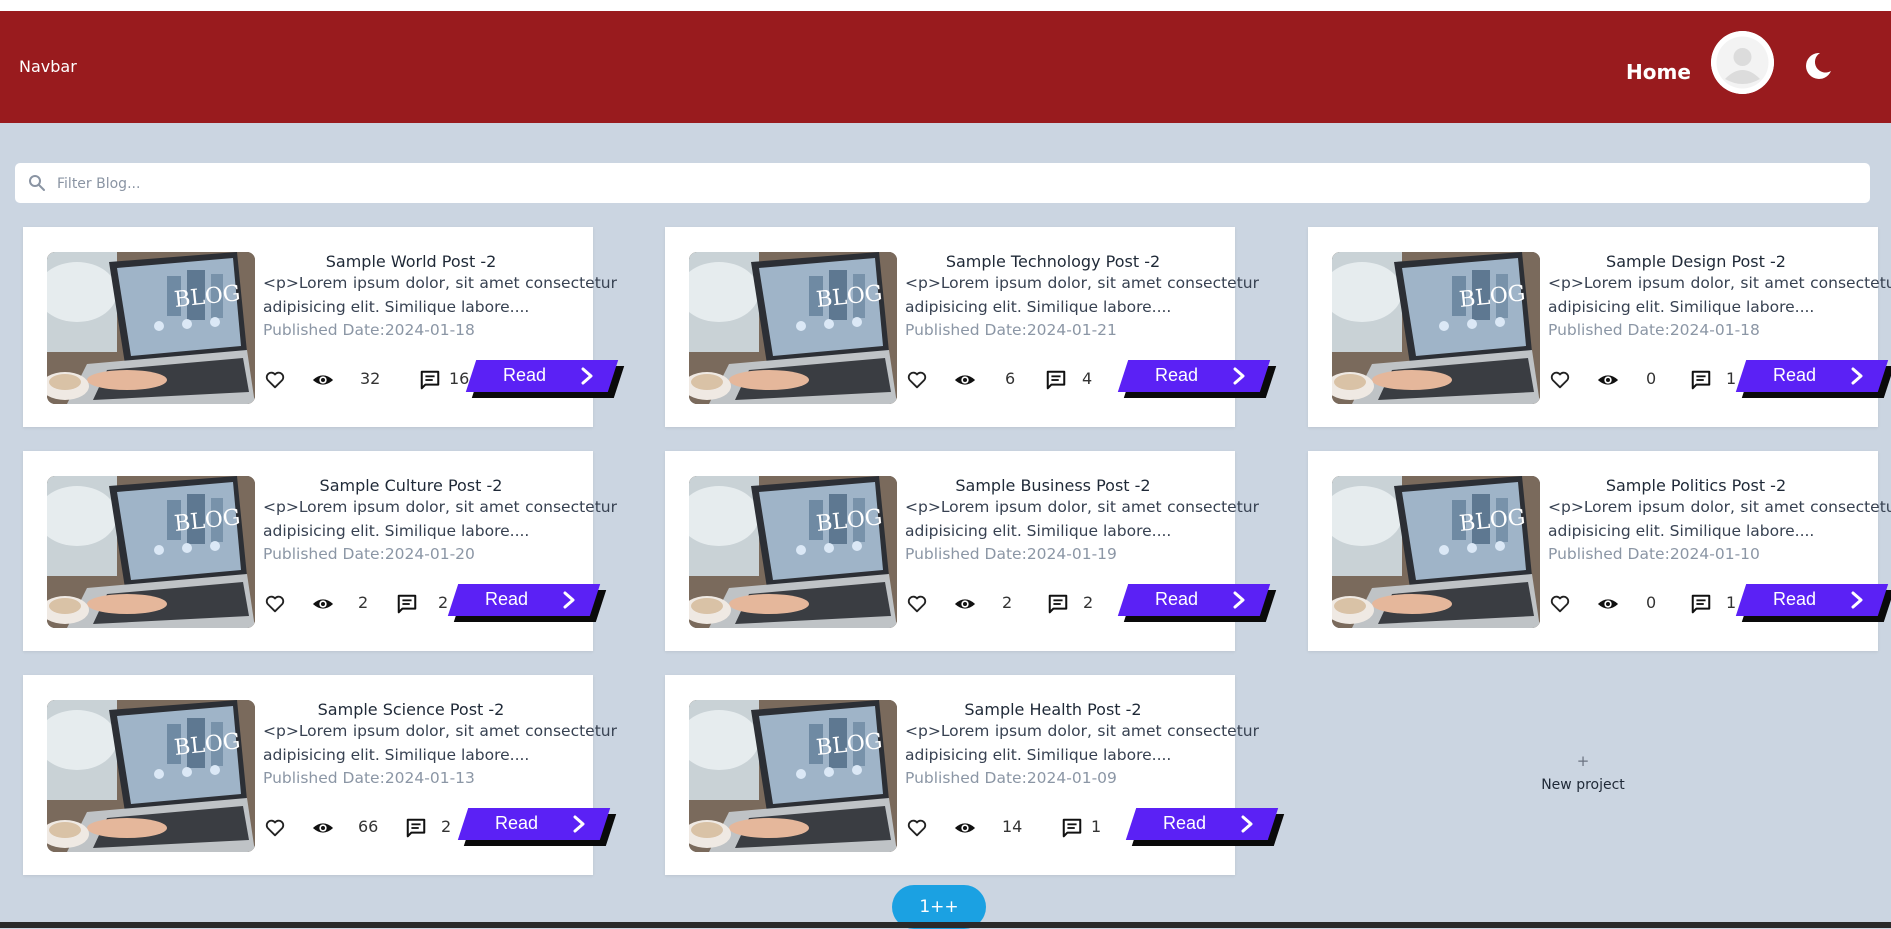 The height and width of the screenshot is (929, 1891). What do you see at coordinates (945, 5) in the screenshot?
I see `top-strip` at bounding box center [945, 5].